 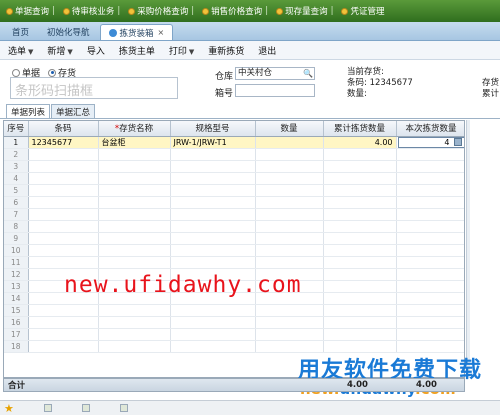 I want to click on menu-item-sales-price: 销售价格查询 |, so click(x=235, y=11).